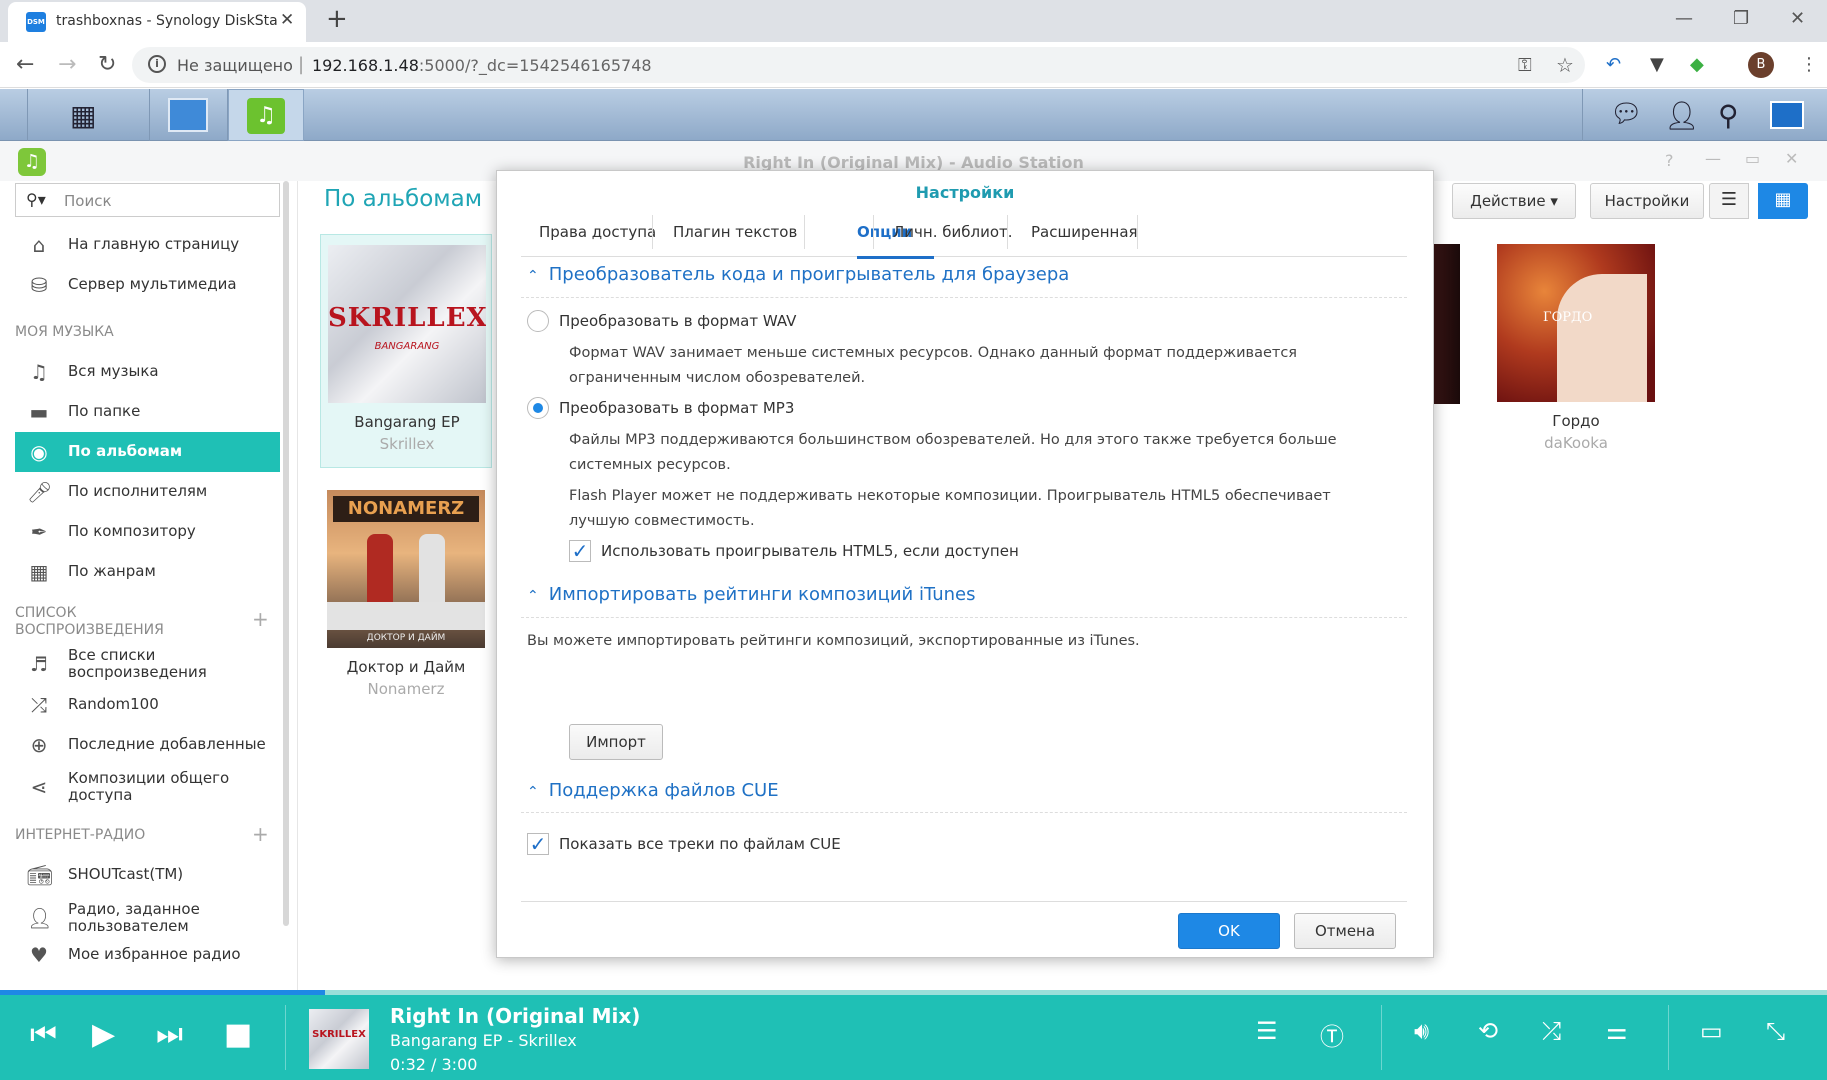 Image resolution: width=1827 pixels, height=1080 pixels. I want to click on equalizer-icon: ⚌, so click(1617, 1031).